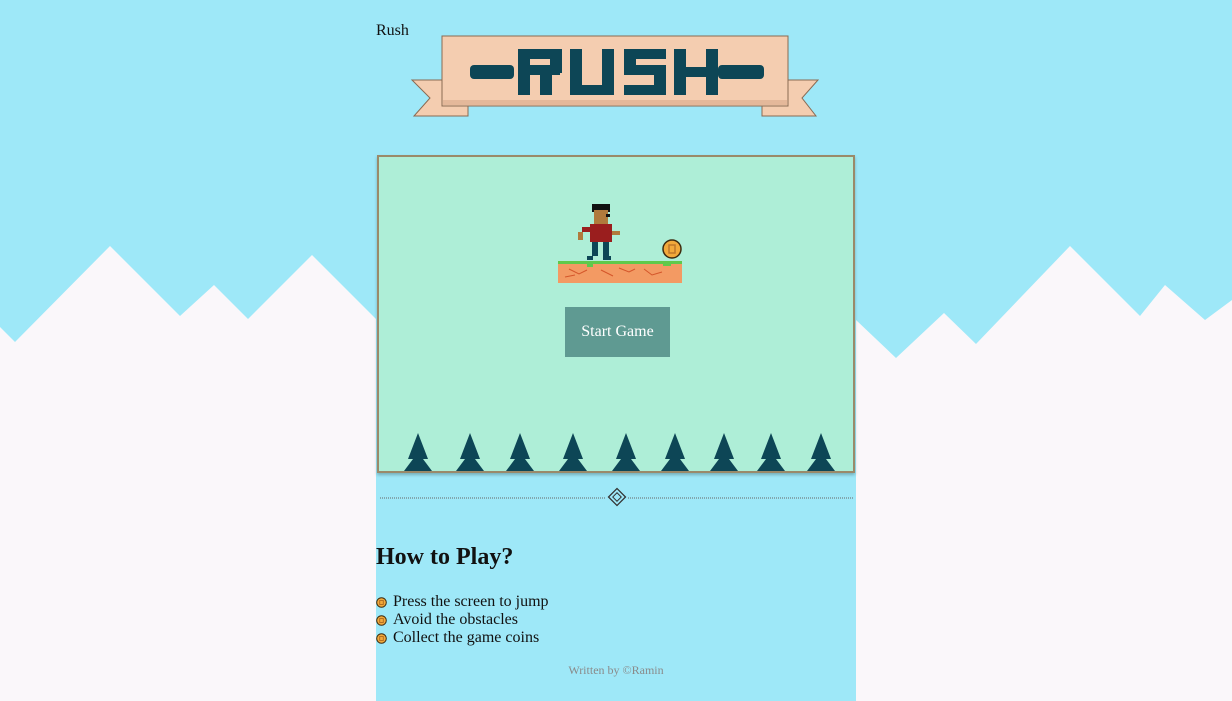  Describe the element at coordinates (617, 332) in the screenshot. I see `start-game-button: Start Game` at that location.